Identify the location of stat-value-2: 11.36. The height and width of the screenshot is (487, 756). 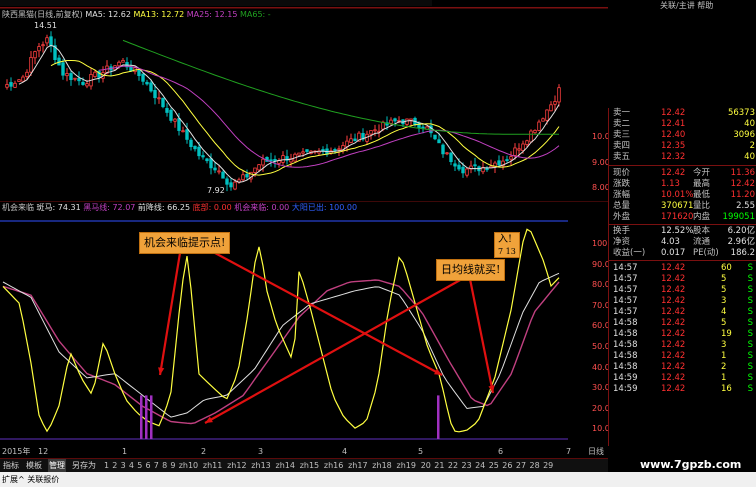
(742, 173).